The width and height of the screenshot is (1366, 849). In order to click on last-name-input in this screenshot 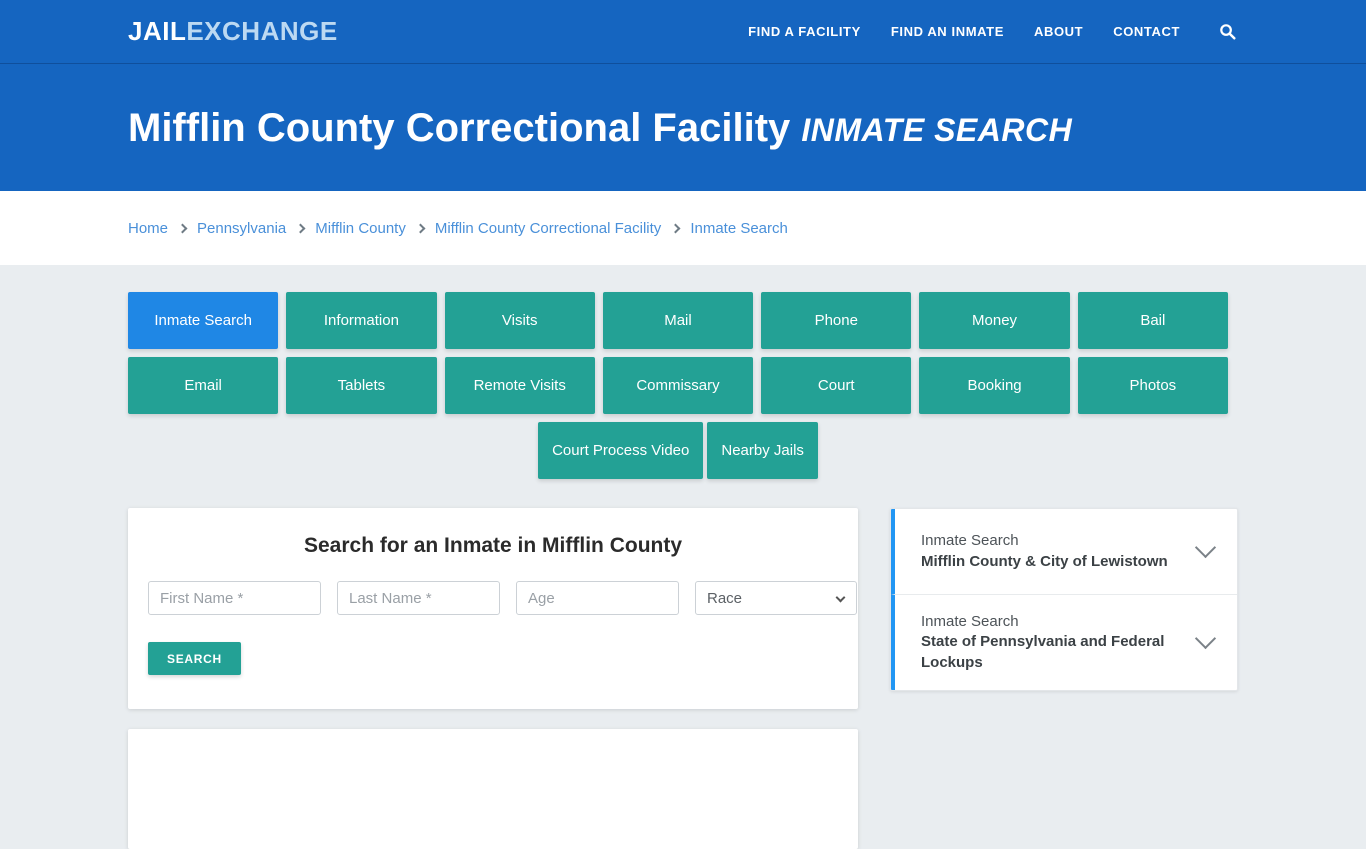, I will do `click(418, 598)`.